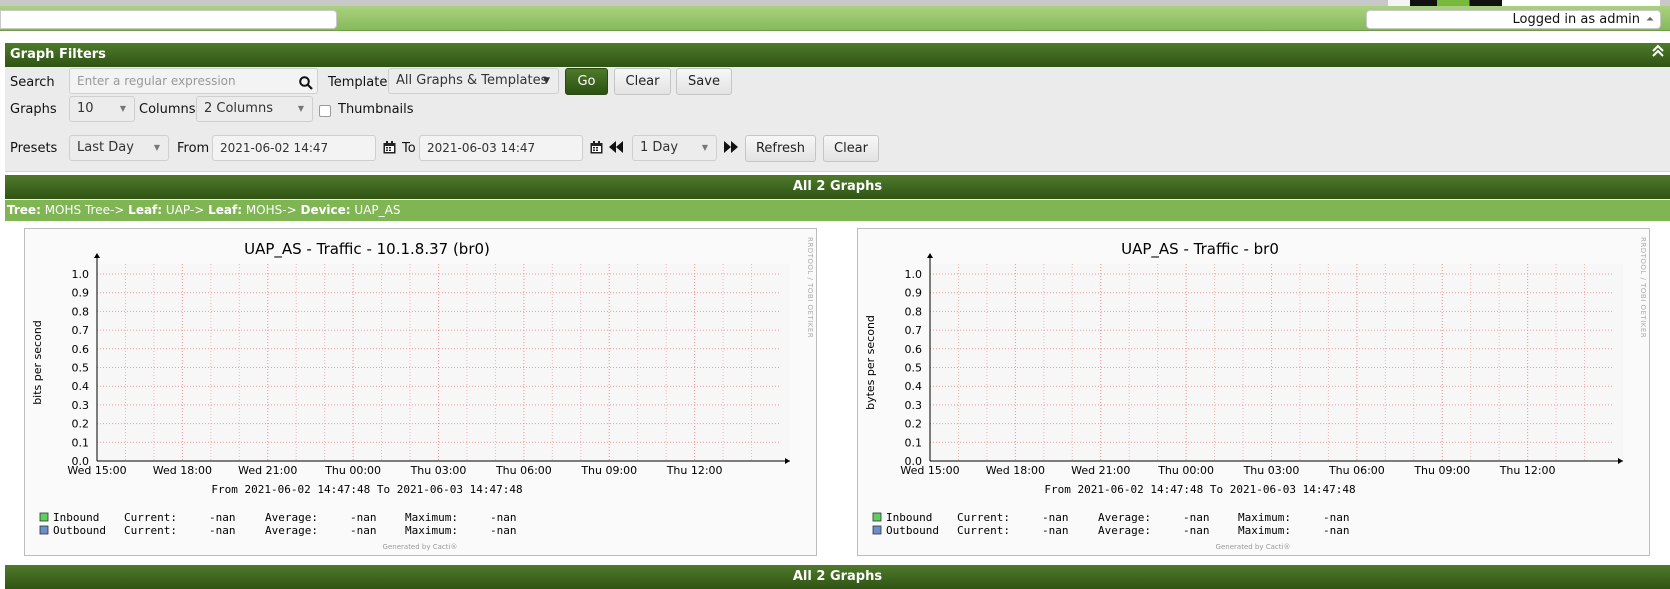  Describe the element at coordinates (32, 82) in the screenshot. I see `search-label: Search` at that location.